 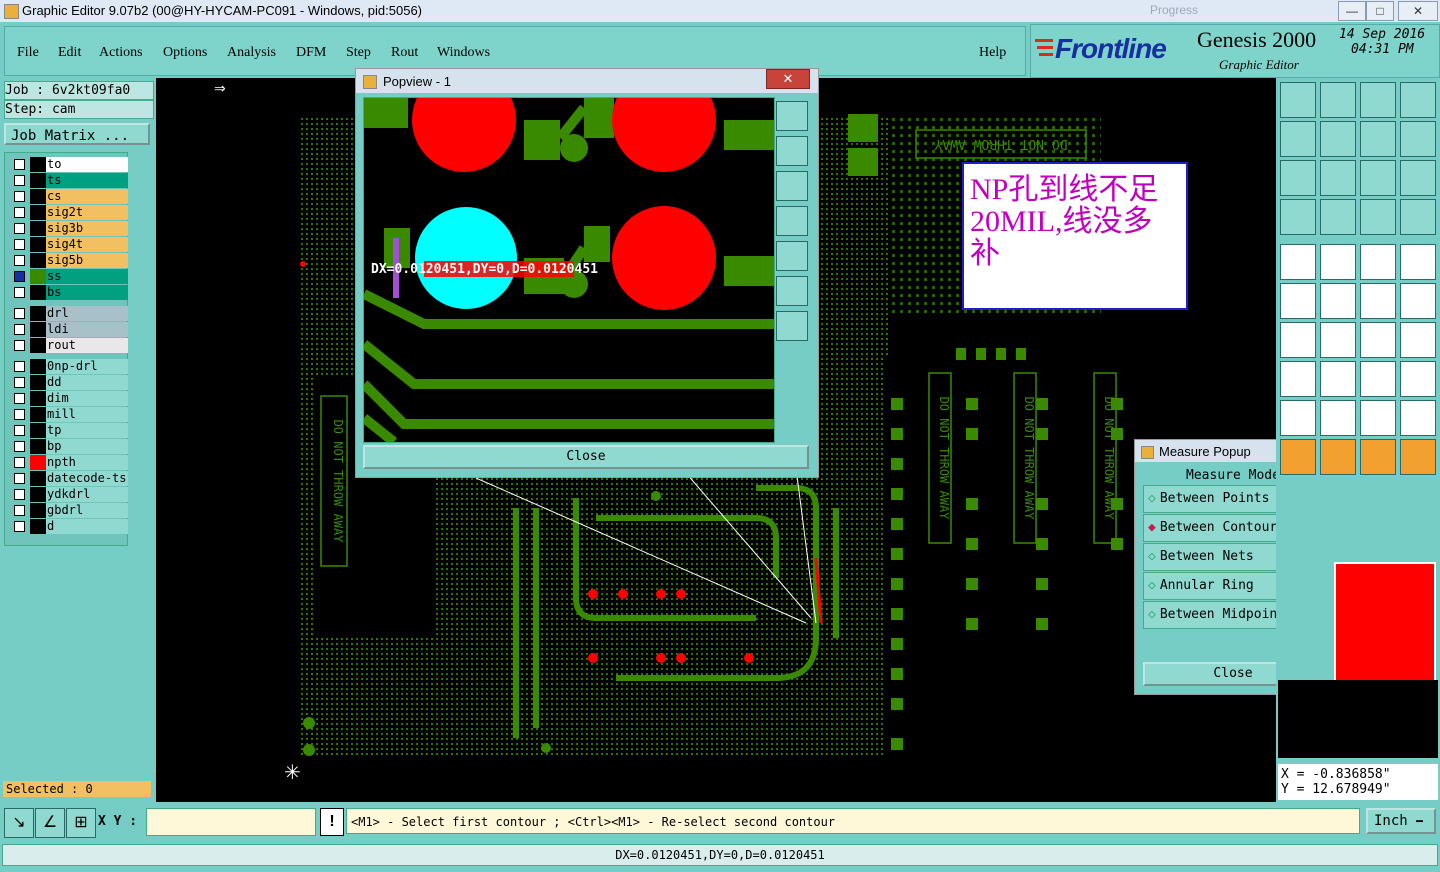 What do you see at coordinates (792, 186) in the screenshot?
I see `popview-pan-down-icon` at bounding box center [792, 186].